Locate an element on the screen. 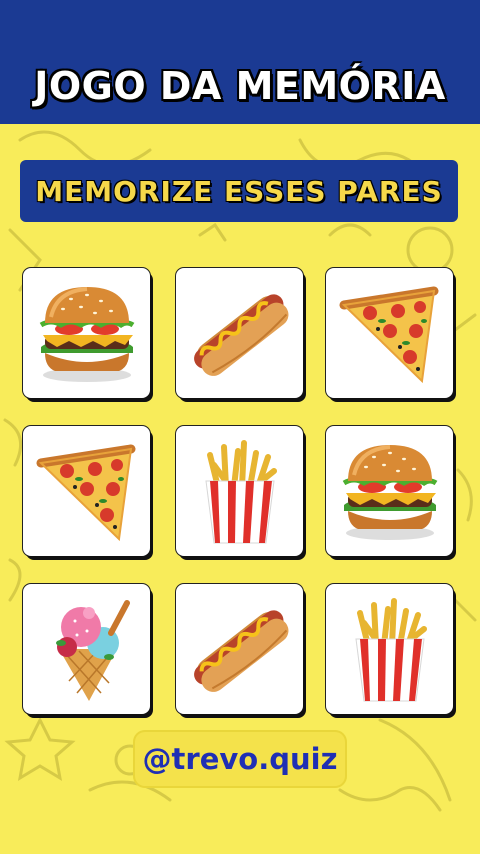  instruction-banner: MEMORIZE ESSES PARES is located at coordinates (239, 191).